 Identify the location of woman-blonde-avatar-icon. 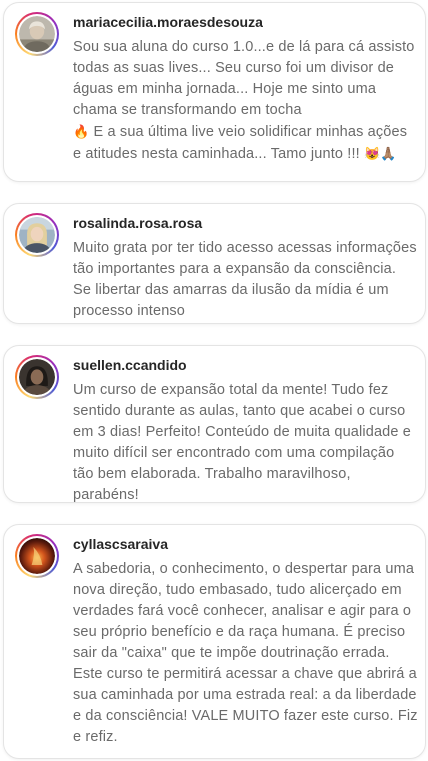
(37, 235).